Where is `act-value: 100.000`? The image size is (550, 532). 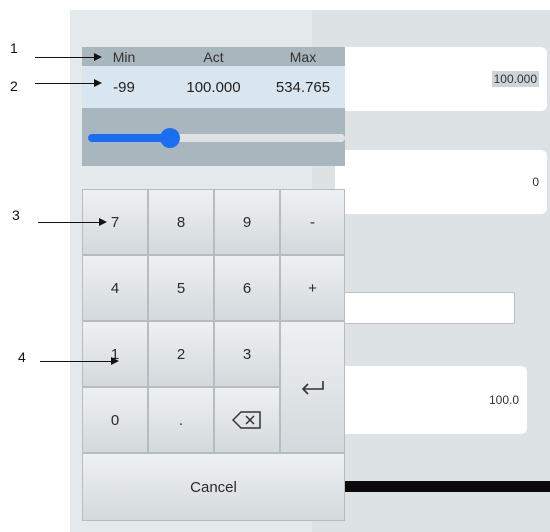
act-value: 100.000 is located at coordinates (213, 87).